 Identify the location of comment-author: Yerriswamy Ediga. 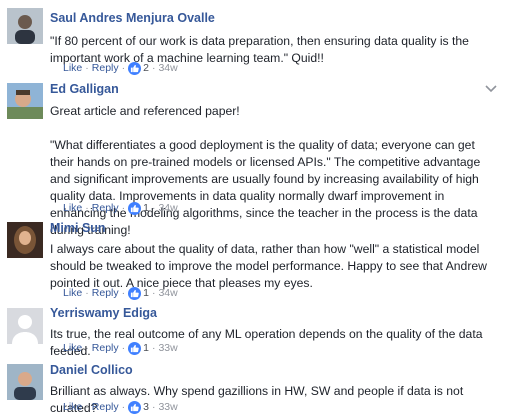
(275, 313).